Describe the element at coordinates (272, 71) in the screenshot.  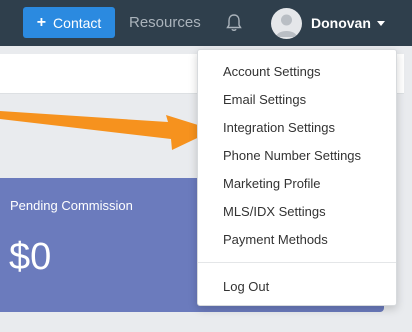
I see `menu-item-account-settings: Account Settings` at that location.